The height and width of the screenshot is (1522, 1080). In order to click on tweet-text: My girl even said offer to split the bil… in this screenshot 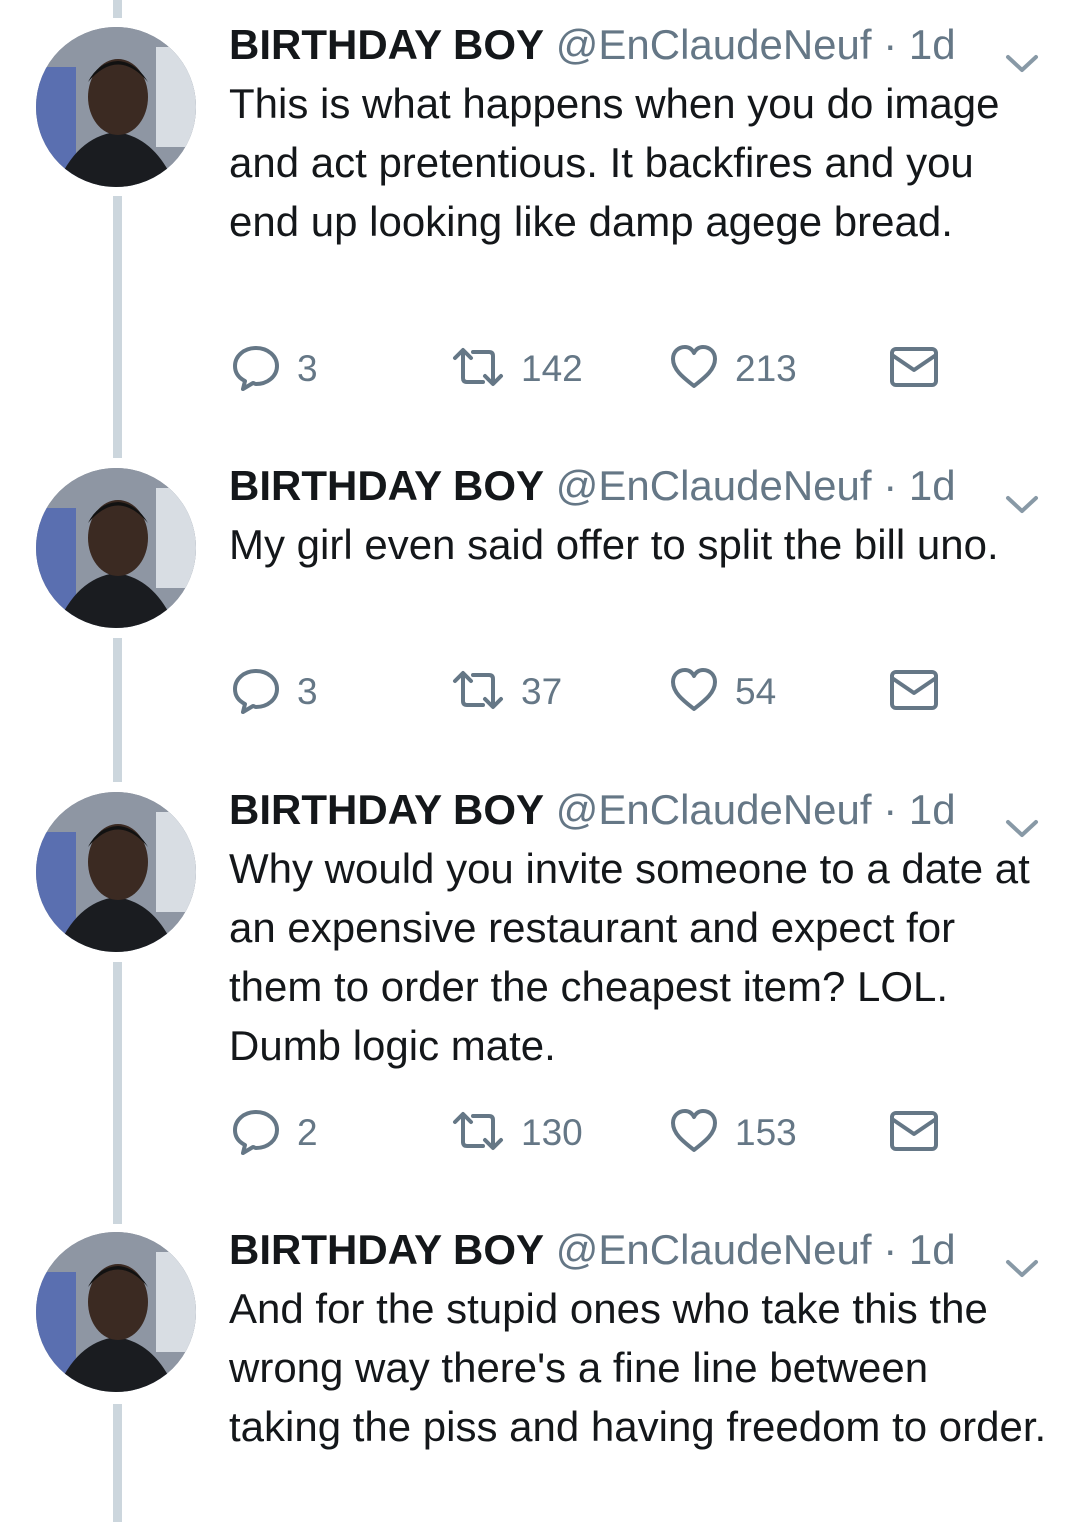, I will do `click(614, 544)`.